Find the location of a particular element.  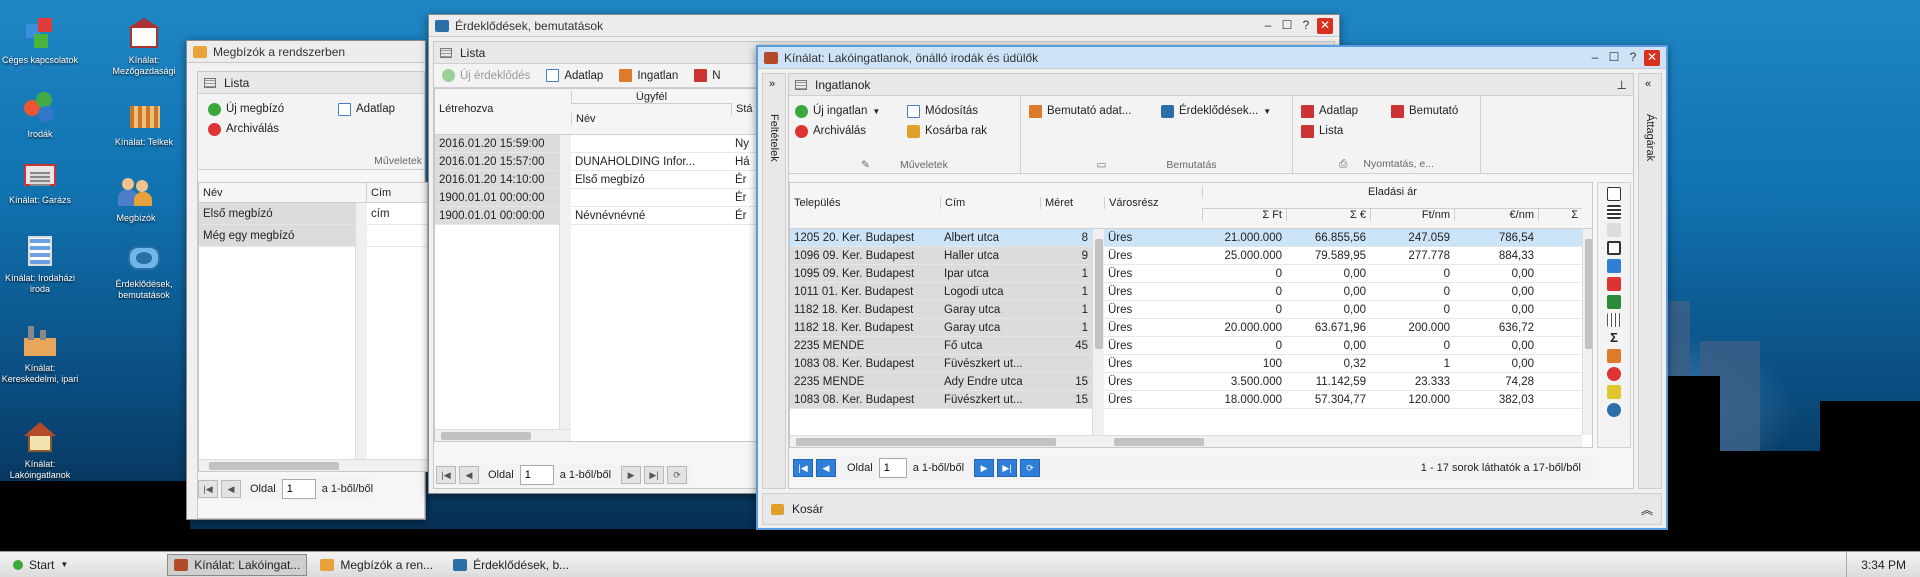

property-button: Ingatlan is located at coordinates (648, 76).